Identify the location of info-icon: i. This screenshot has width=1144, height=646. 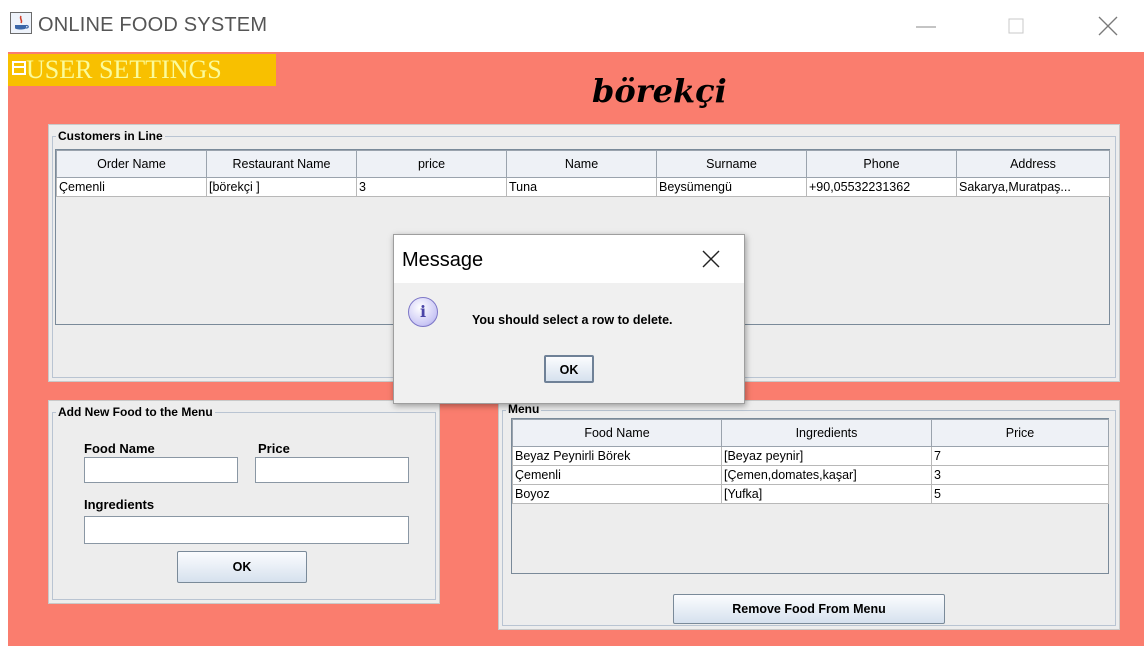
(423, 312).